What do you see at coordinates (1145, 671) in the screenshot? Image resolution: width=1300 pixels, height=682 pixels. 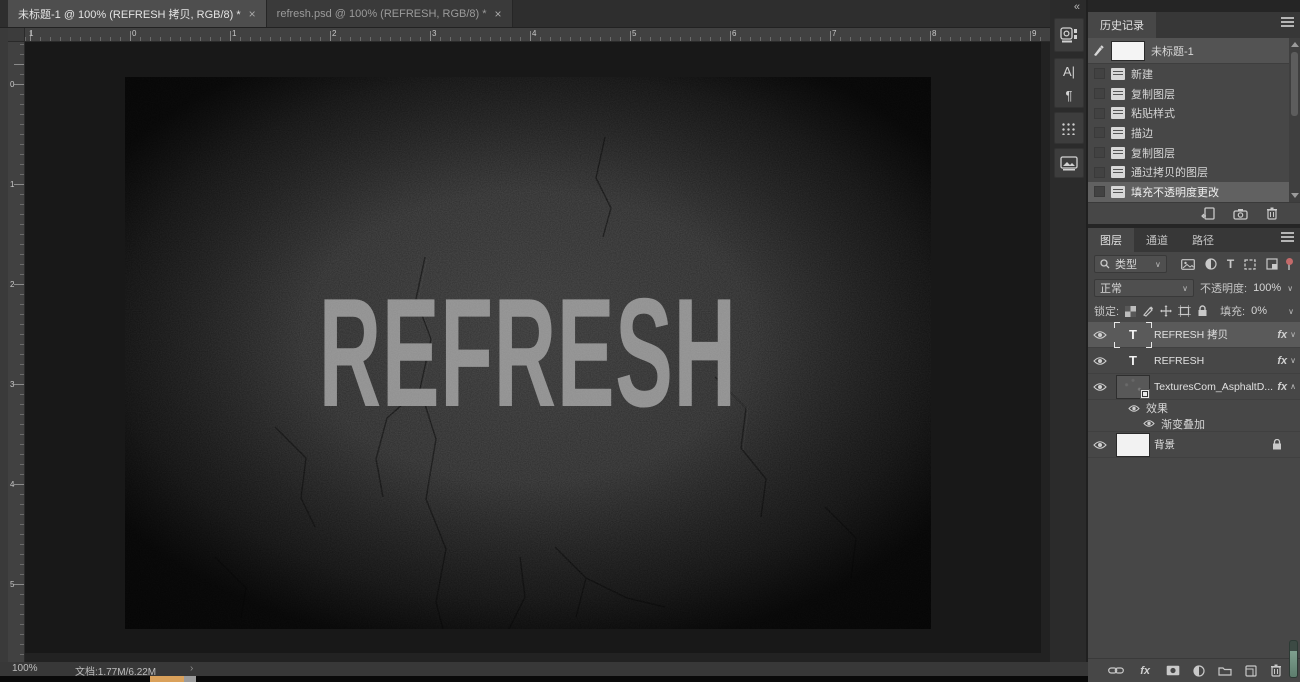 I see `add-layer-style-icon: fx` at bounding box center [1145, 671].